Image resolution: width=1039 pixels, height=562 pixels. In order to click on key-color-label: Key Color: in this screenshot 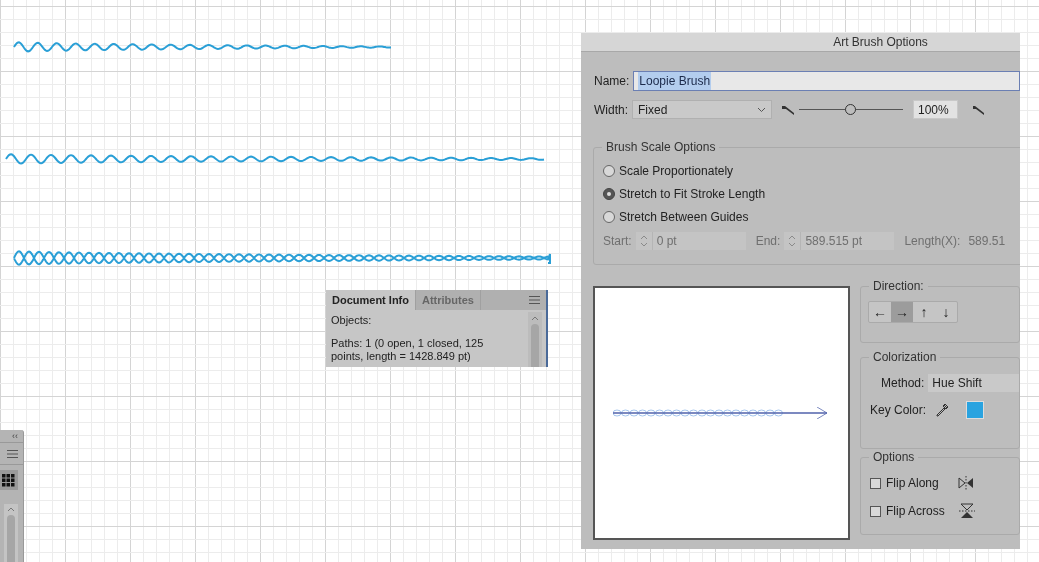, I will do `click(898, 410)`.